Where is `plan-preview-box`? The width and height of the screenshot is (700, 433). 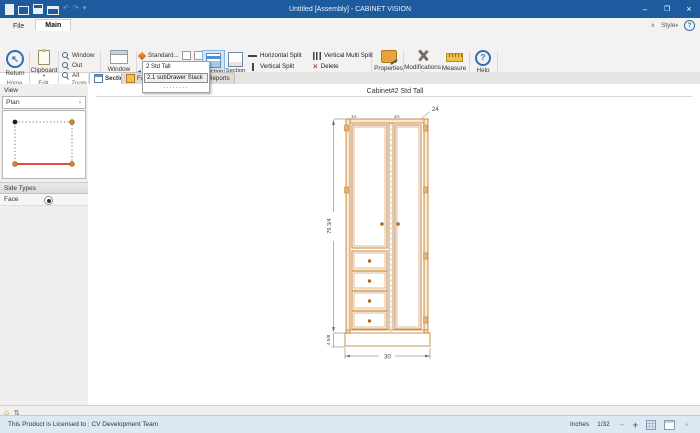 plan-preview-box is located at coordinates (44, 144).